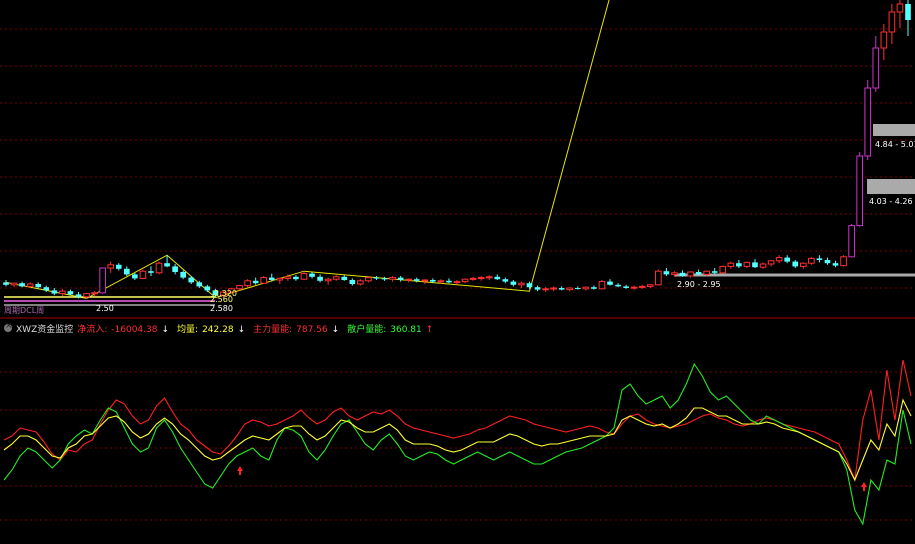 The height and width of the screenshot is (544, 915). What do you see at coordinates (894, 130) in the screenshot?
I see `support-box-upper` at bounding box center [894, 130].